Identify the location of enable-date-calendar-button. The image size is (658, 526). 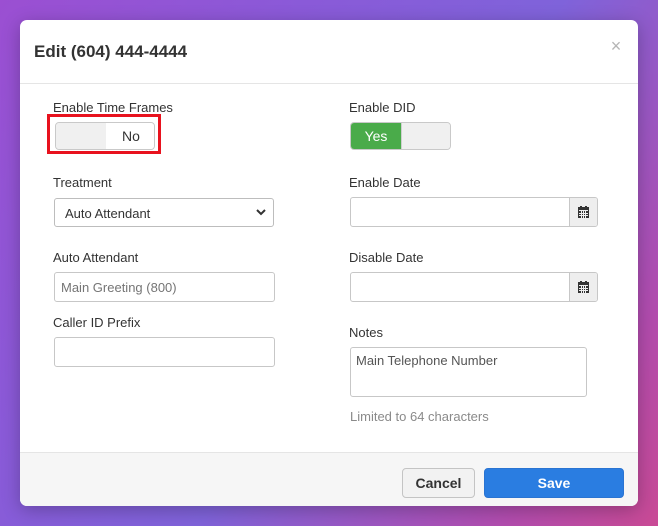
(583, 212).